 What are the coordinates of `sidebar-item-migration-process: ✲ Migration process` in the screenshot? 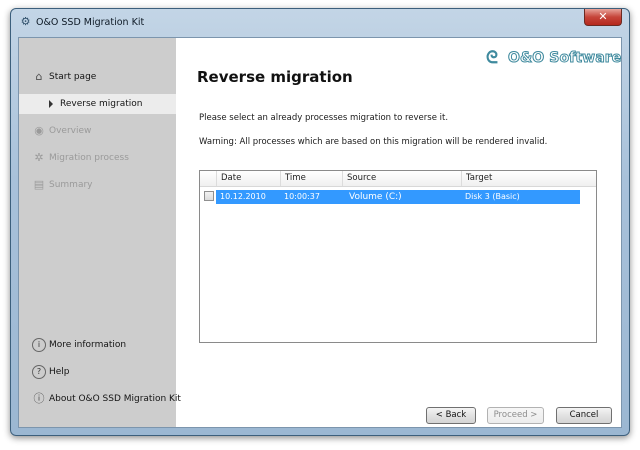 It's located at (97, 158).